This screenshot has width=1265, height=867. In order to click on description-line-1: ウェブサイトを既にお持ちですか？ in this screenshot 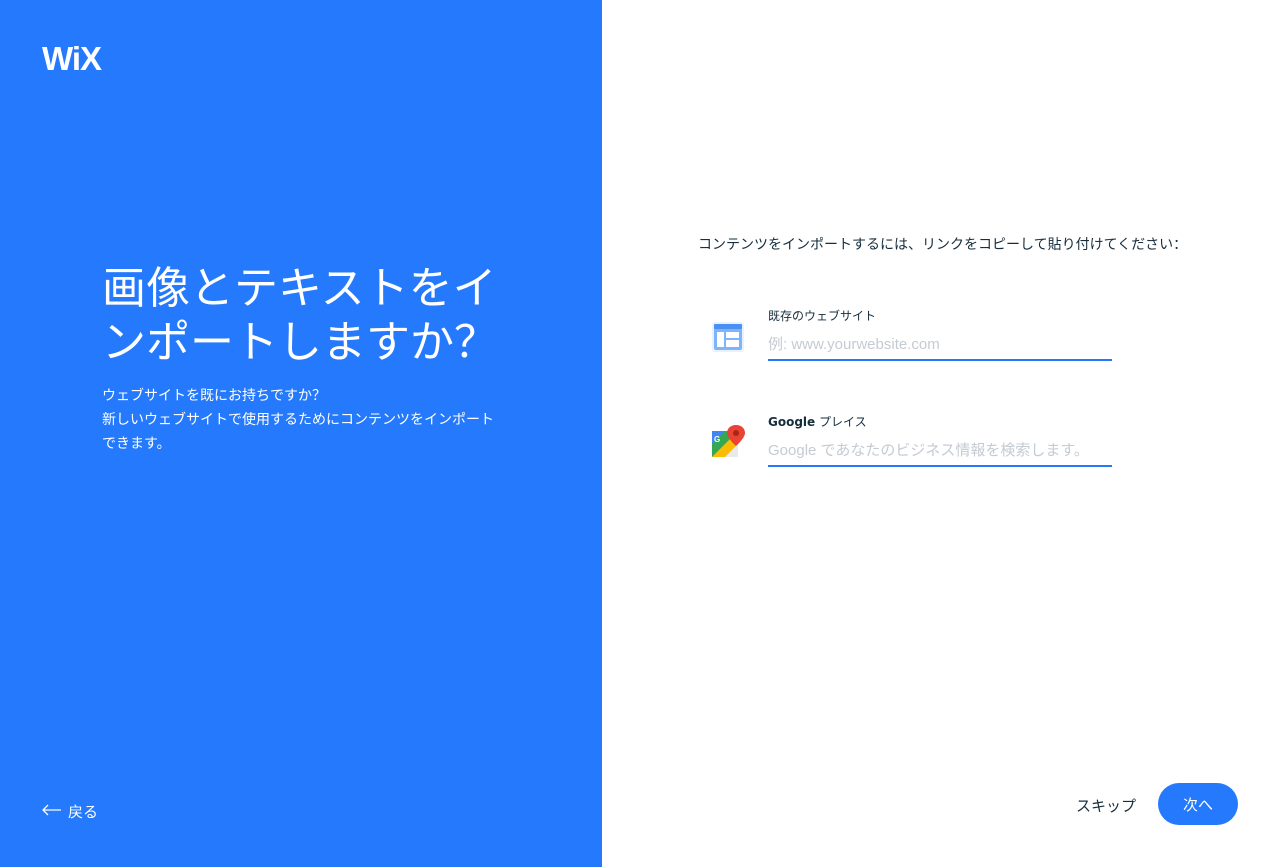, I will do `click(214, 396)`.